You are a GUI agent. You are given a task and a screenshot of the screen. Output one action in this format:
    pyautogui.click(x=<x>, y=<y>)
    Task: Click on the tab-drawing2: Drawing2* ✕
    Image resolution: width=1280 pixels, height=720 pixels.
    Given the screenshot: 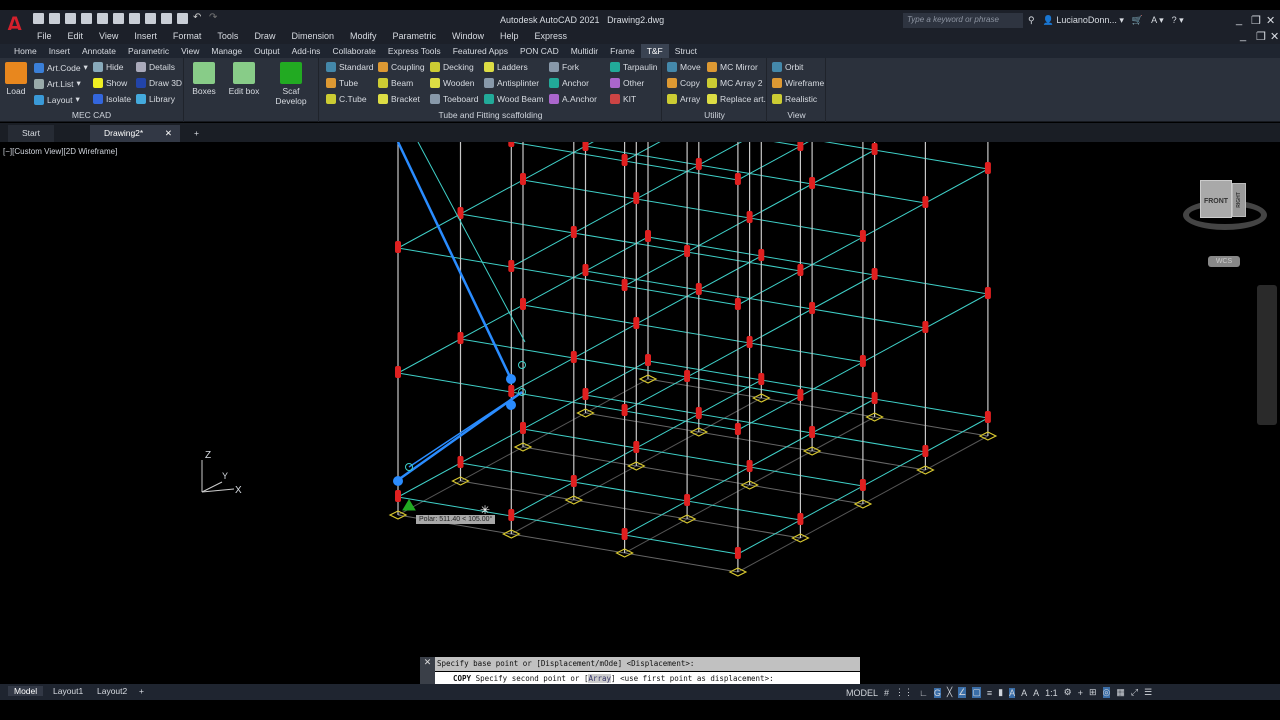 What is the action you would take?
    pyautogui.click(x=135, y=133)
    